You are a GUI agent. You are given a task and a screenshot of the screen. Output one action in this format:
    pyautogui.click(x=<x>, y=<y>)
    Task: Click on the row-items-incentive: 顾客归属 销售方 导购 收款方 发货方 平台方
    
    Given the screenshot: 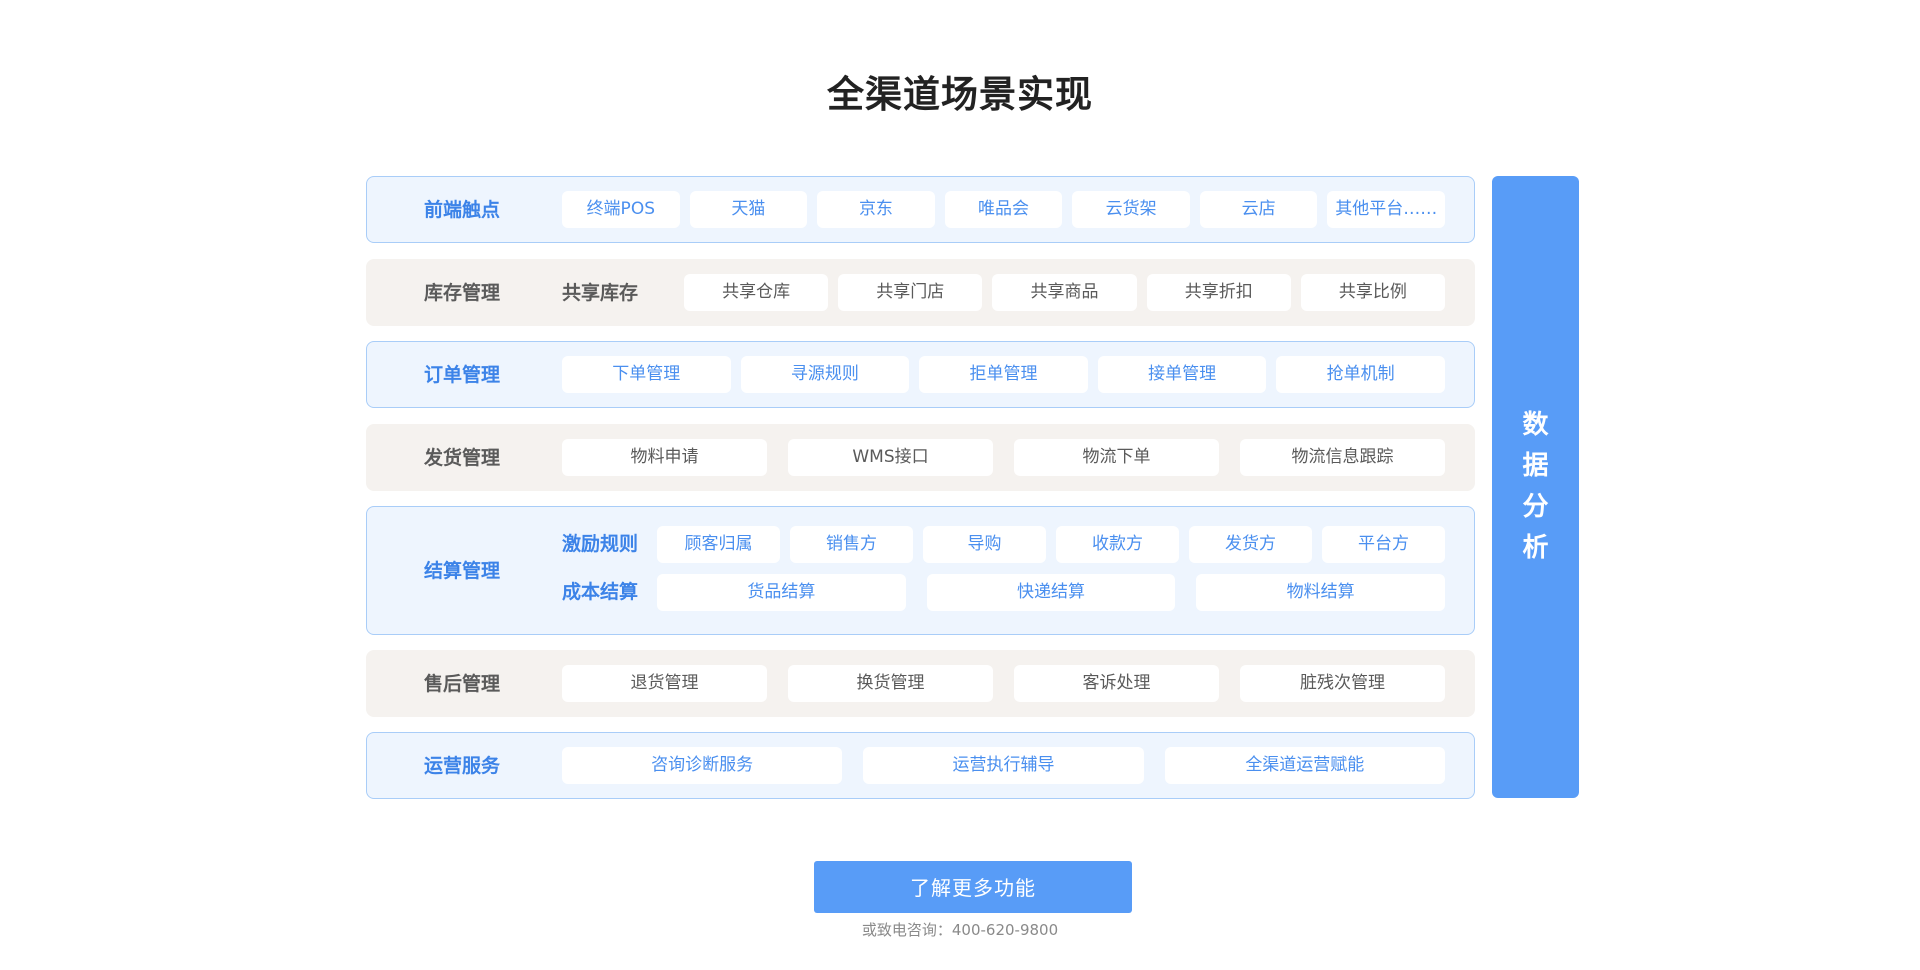 What is the action you would take?
    pyautogui.click(x=1051, y=544)
    